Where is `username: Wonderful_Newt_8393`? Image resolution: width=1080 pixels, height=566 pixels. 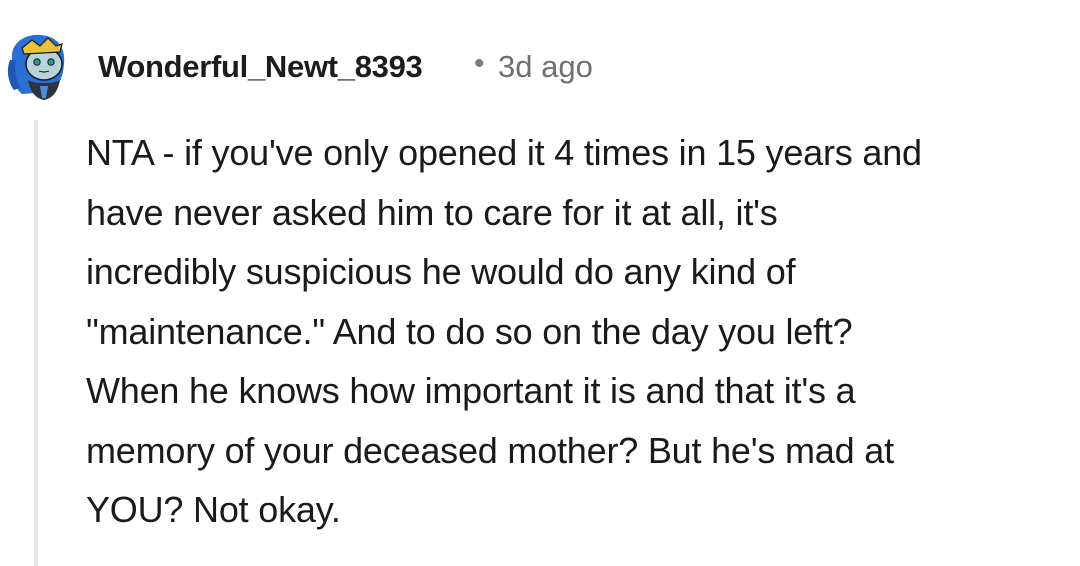 username: Wonderful_Newt_8393 is located at coordinates (260, 67).